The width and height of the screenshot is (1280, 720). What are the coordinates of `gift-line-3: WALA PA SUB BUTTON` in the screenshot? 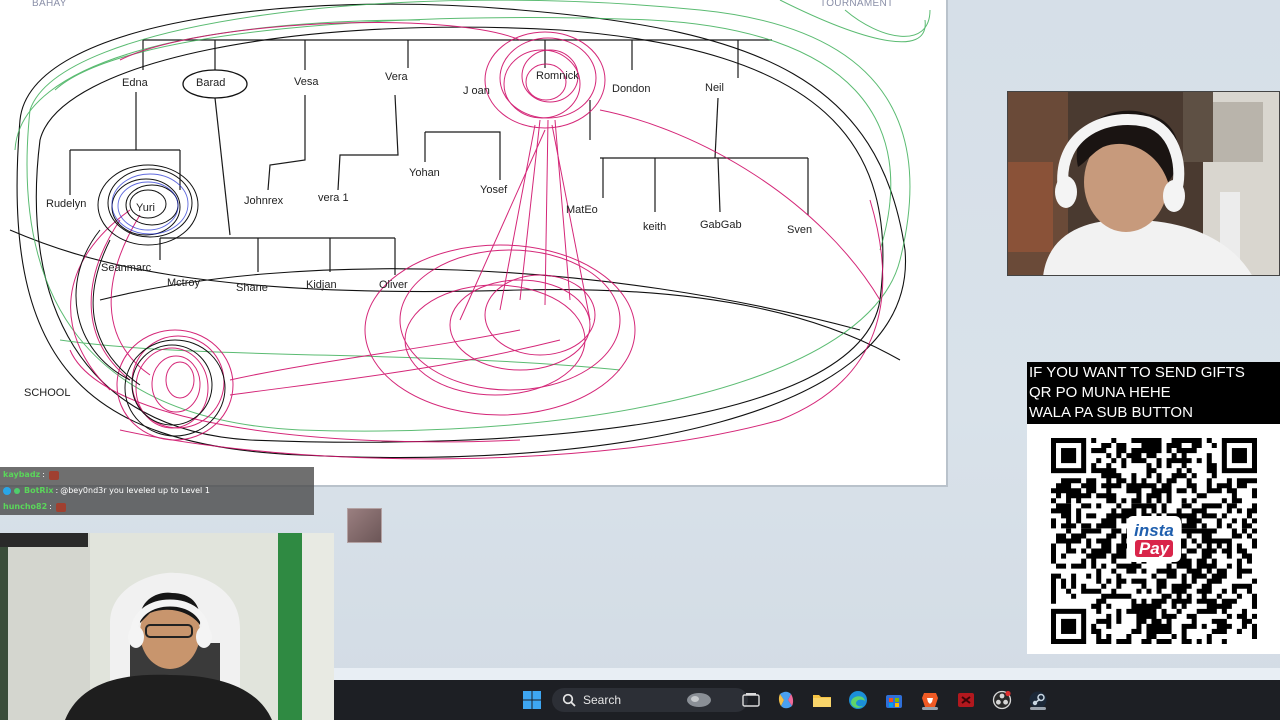 It's located at (1111, 412).